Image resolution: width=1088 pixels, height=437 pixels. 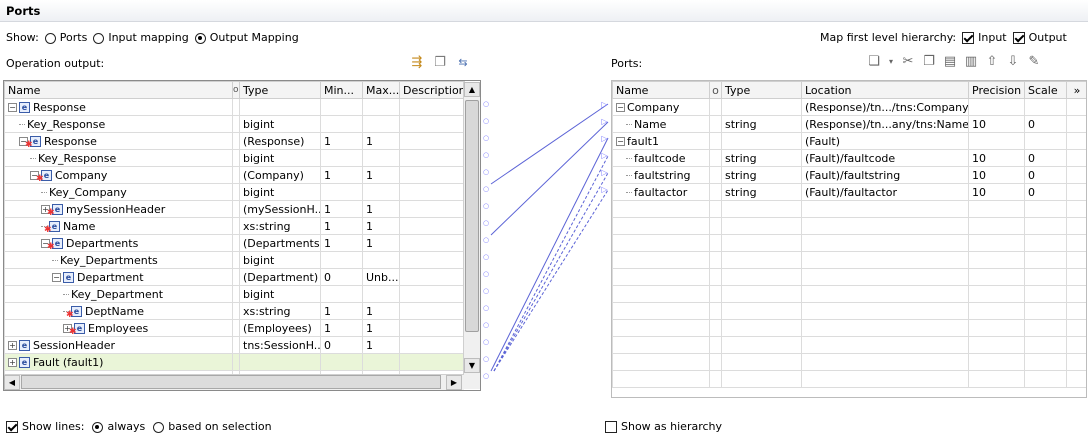 I want to click on row-type: (Response), so click(x=280, y=141).